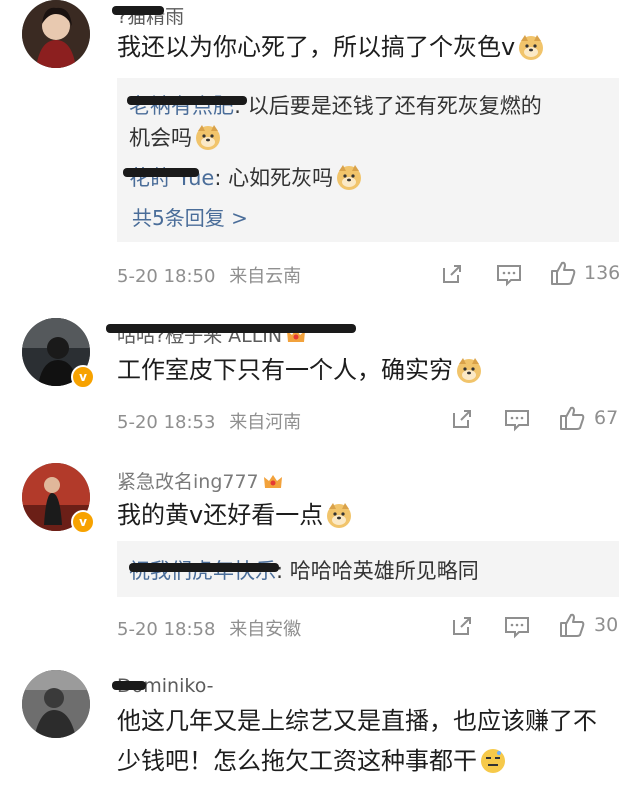  I want to click on comment-location: 来自云南, so click(265, 276).